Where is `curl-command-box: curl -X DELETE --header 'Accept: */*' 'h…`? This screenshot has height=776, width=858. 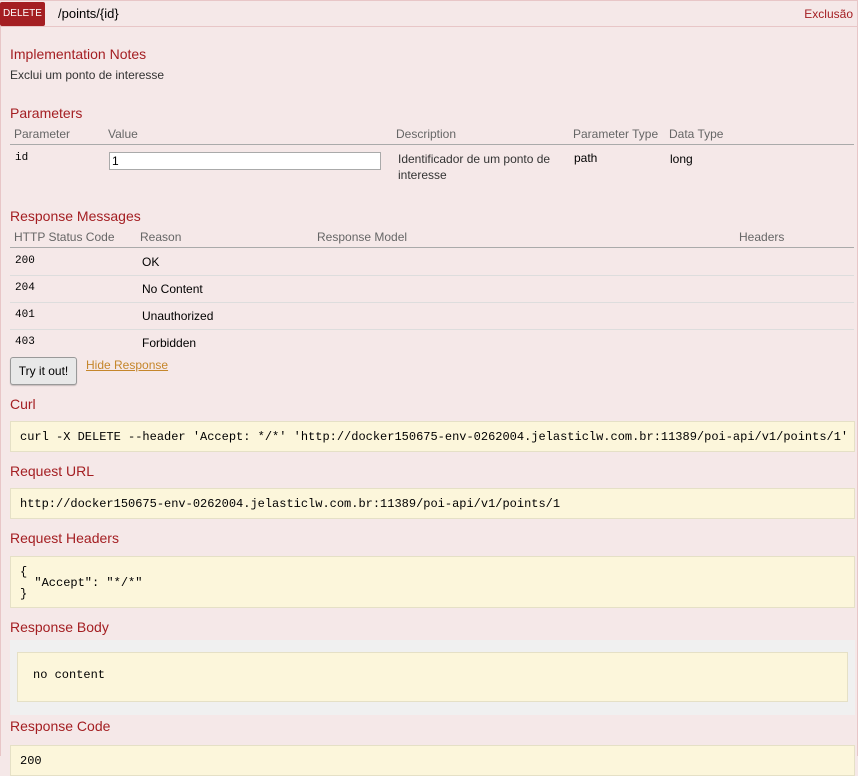 curl-command-box: curl -X DELETE --header 'Accept: */*' 'h… is located at coordinates (432, 436).